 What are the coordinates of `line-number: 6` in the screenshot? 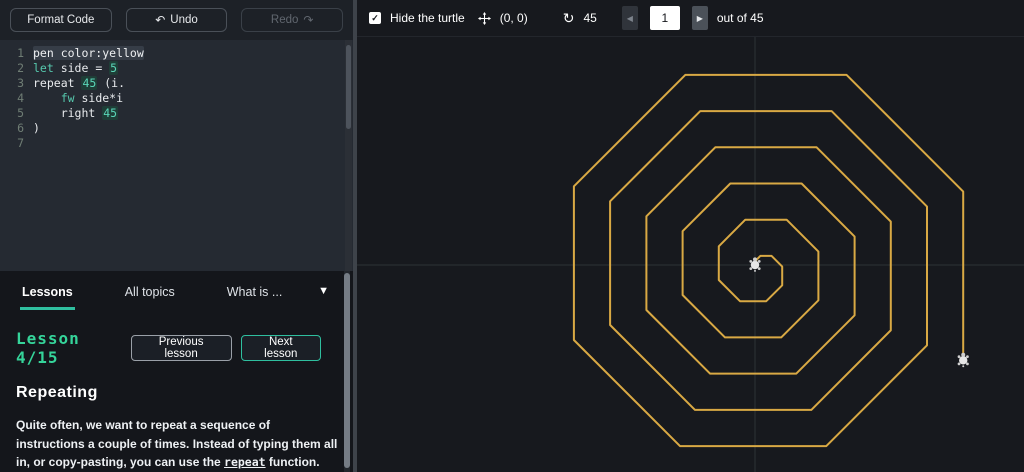 It's located at (20, 127).